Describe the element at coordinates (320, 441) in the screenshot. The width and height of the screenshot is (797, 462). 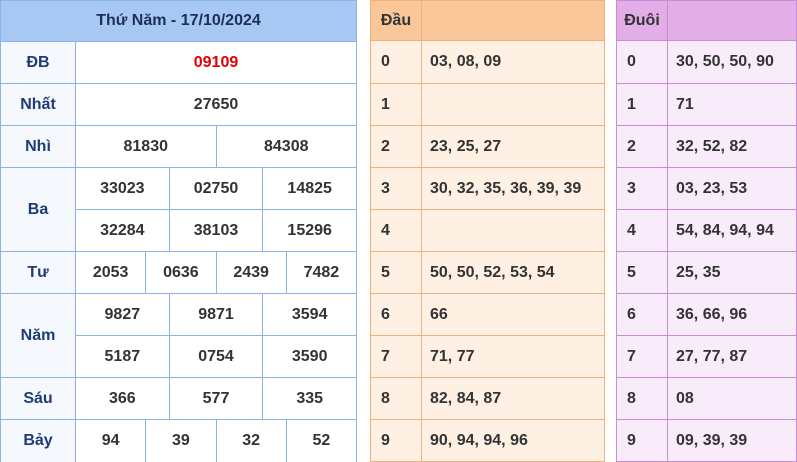
I see `prize-number: 52` at that location.